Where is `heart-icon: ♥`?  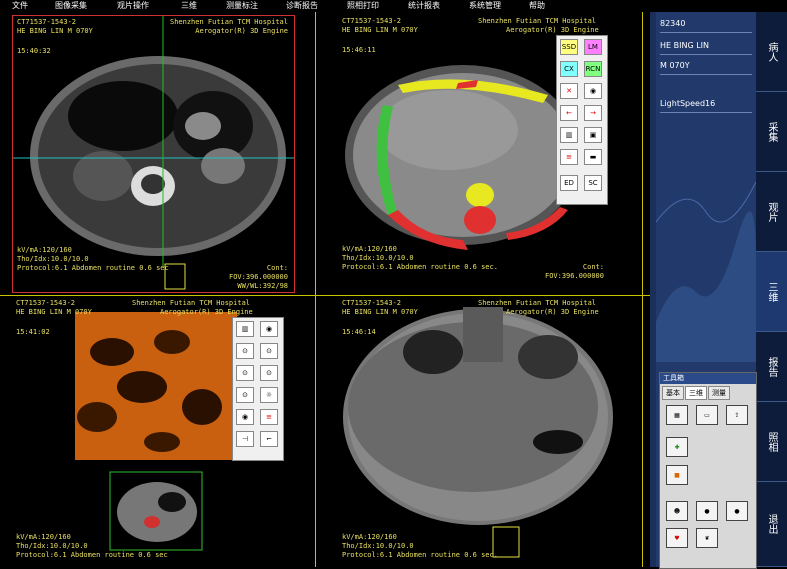 heart-icon: ♥ is located at coordinates (677, 538).